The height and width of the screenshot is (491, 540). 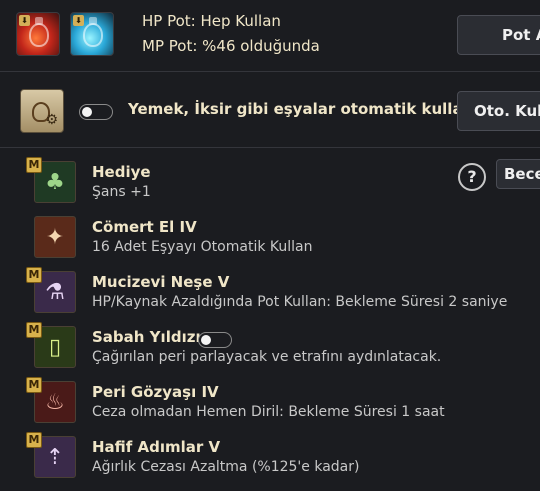 I want to click on hp-pot-setting: HP Pot: Hep Kullan, so click(x=211, y=21).